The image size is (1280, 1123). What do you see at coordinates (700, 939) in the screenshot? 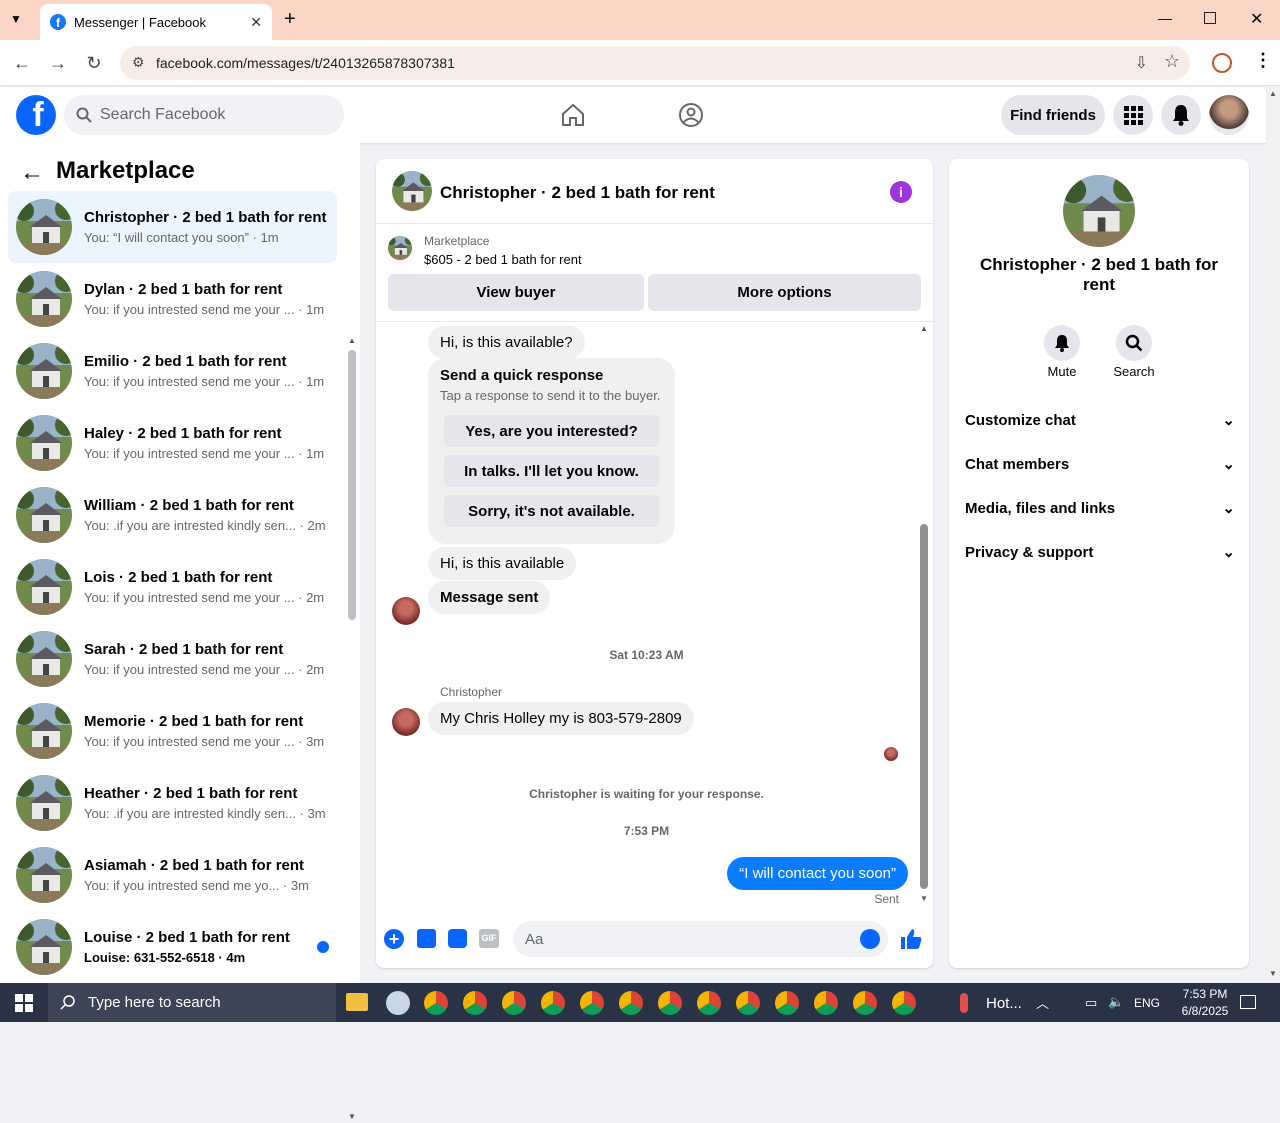
I see `message-input: Aa` at bounding box center [700, 939].